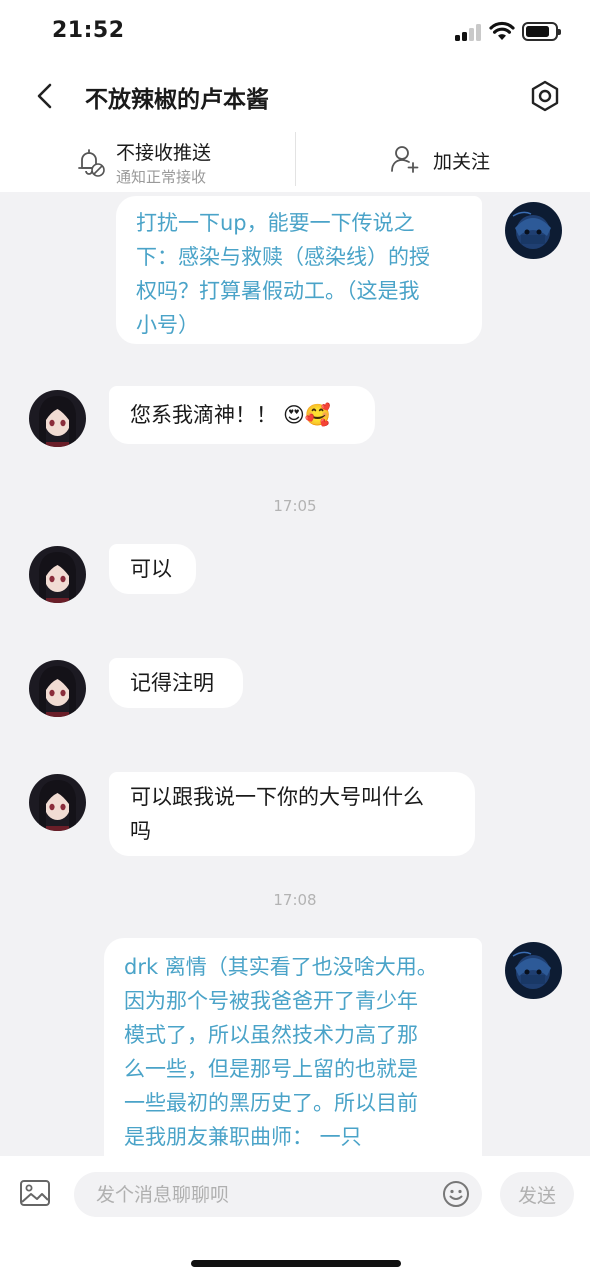 The width and height of the screenshot is (590, 1280). Describe the element at coordinates (295, 1258) in the screenshot. I see `home-area` at that location.